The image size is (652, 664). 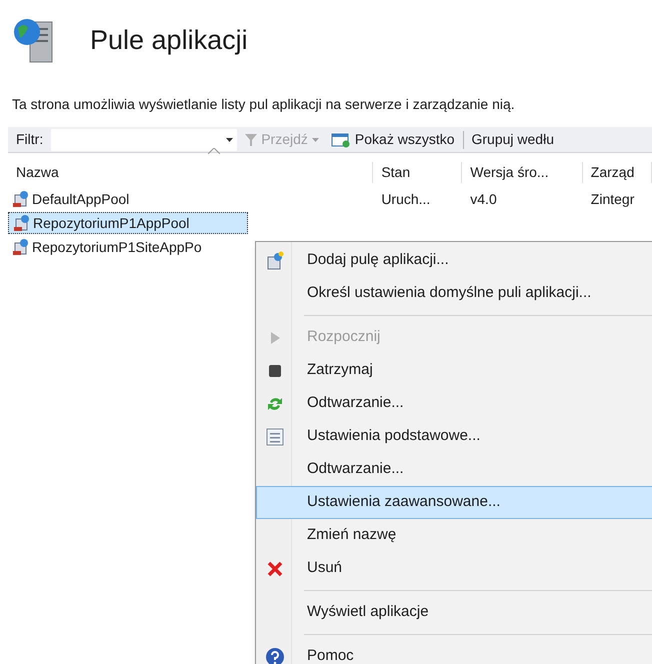 I want to click on table-cell-text: Zintegr, so click(x=613, y=199).